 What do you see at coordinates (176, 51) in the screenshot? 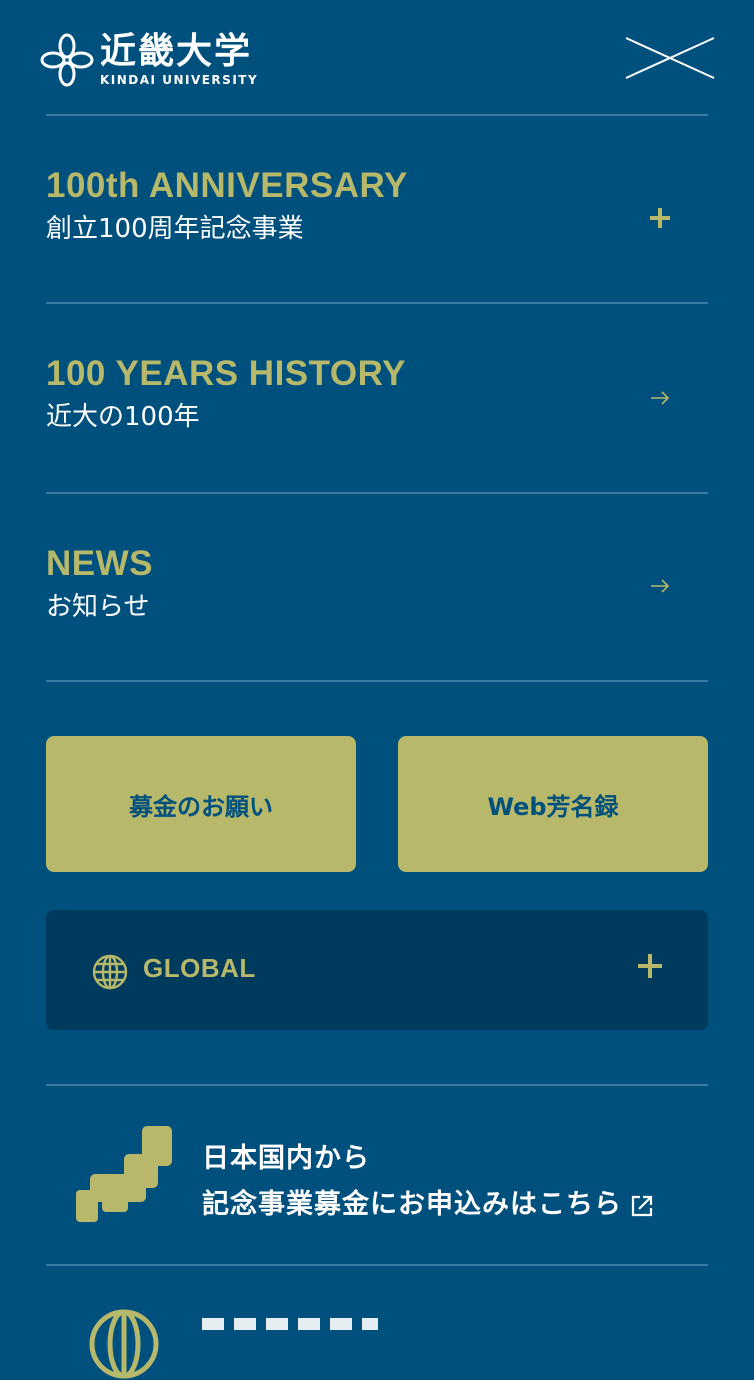
I see `logo-kanji: 近畿大学` at bounding box center [176, 51].